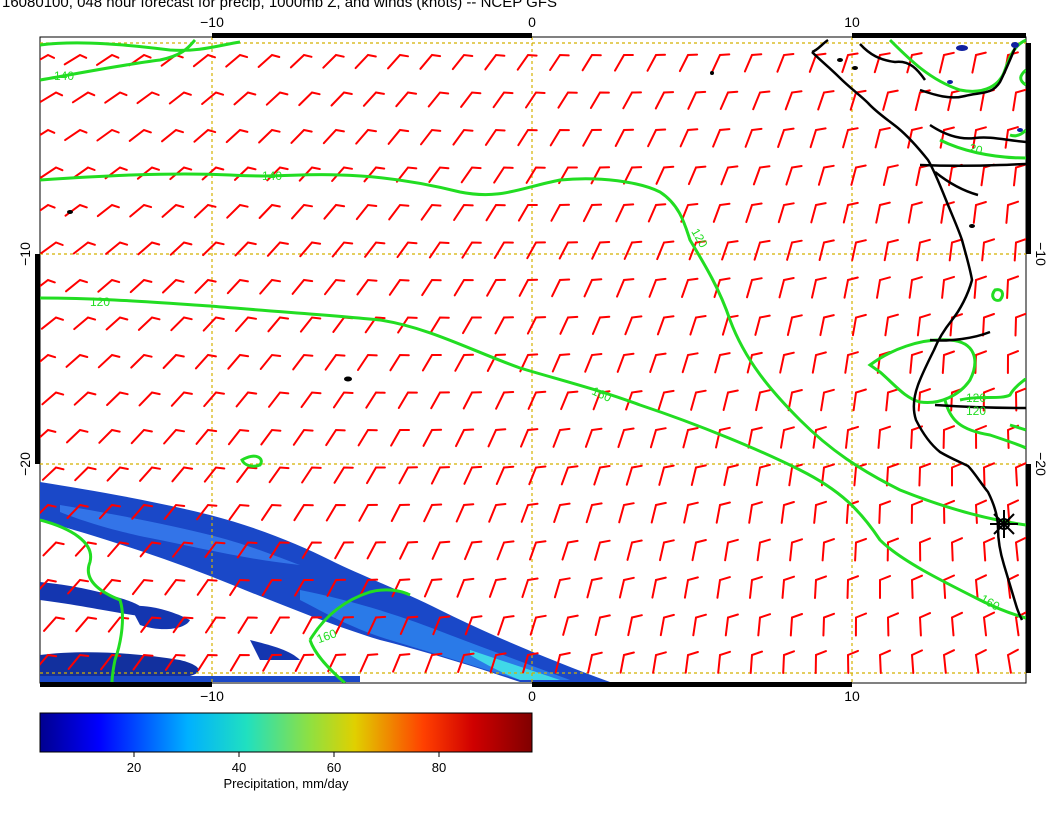  What do you see at coordinates (439, 767) in the screenshot?
I see `colorbar-tick-label: 80` at bounding box center [439, 767].